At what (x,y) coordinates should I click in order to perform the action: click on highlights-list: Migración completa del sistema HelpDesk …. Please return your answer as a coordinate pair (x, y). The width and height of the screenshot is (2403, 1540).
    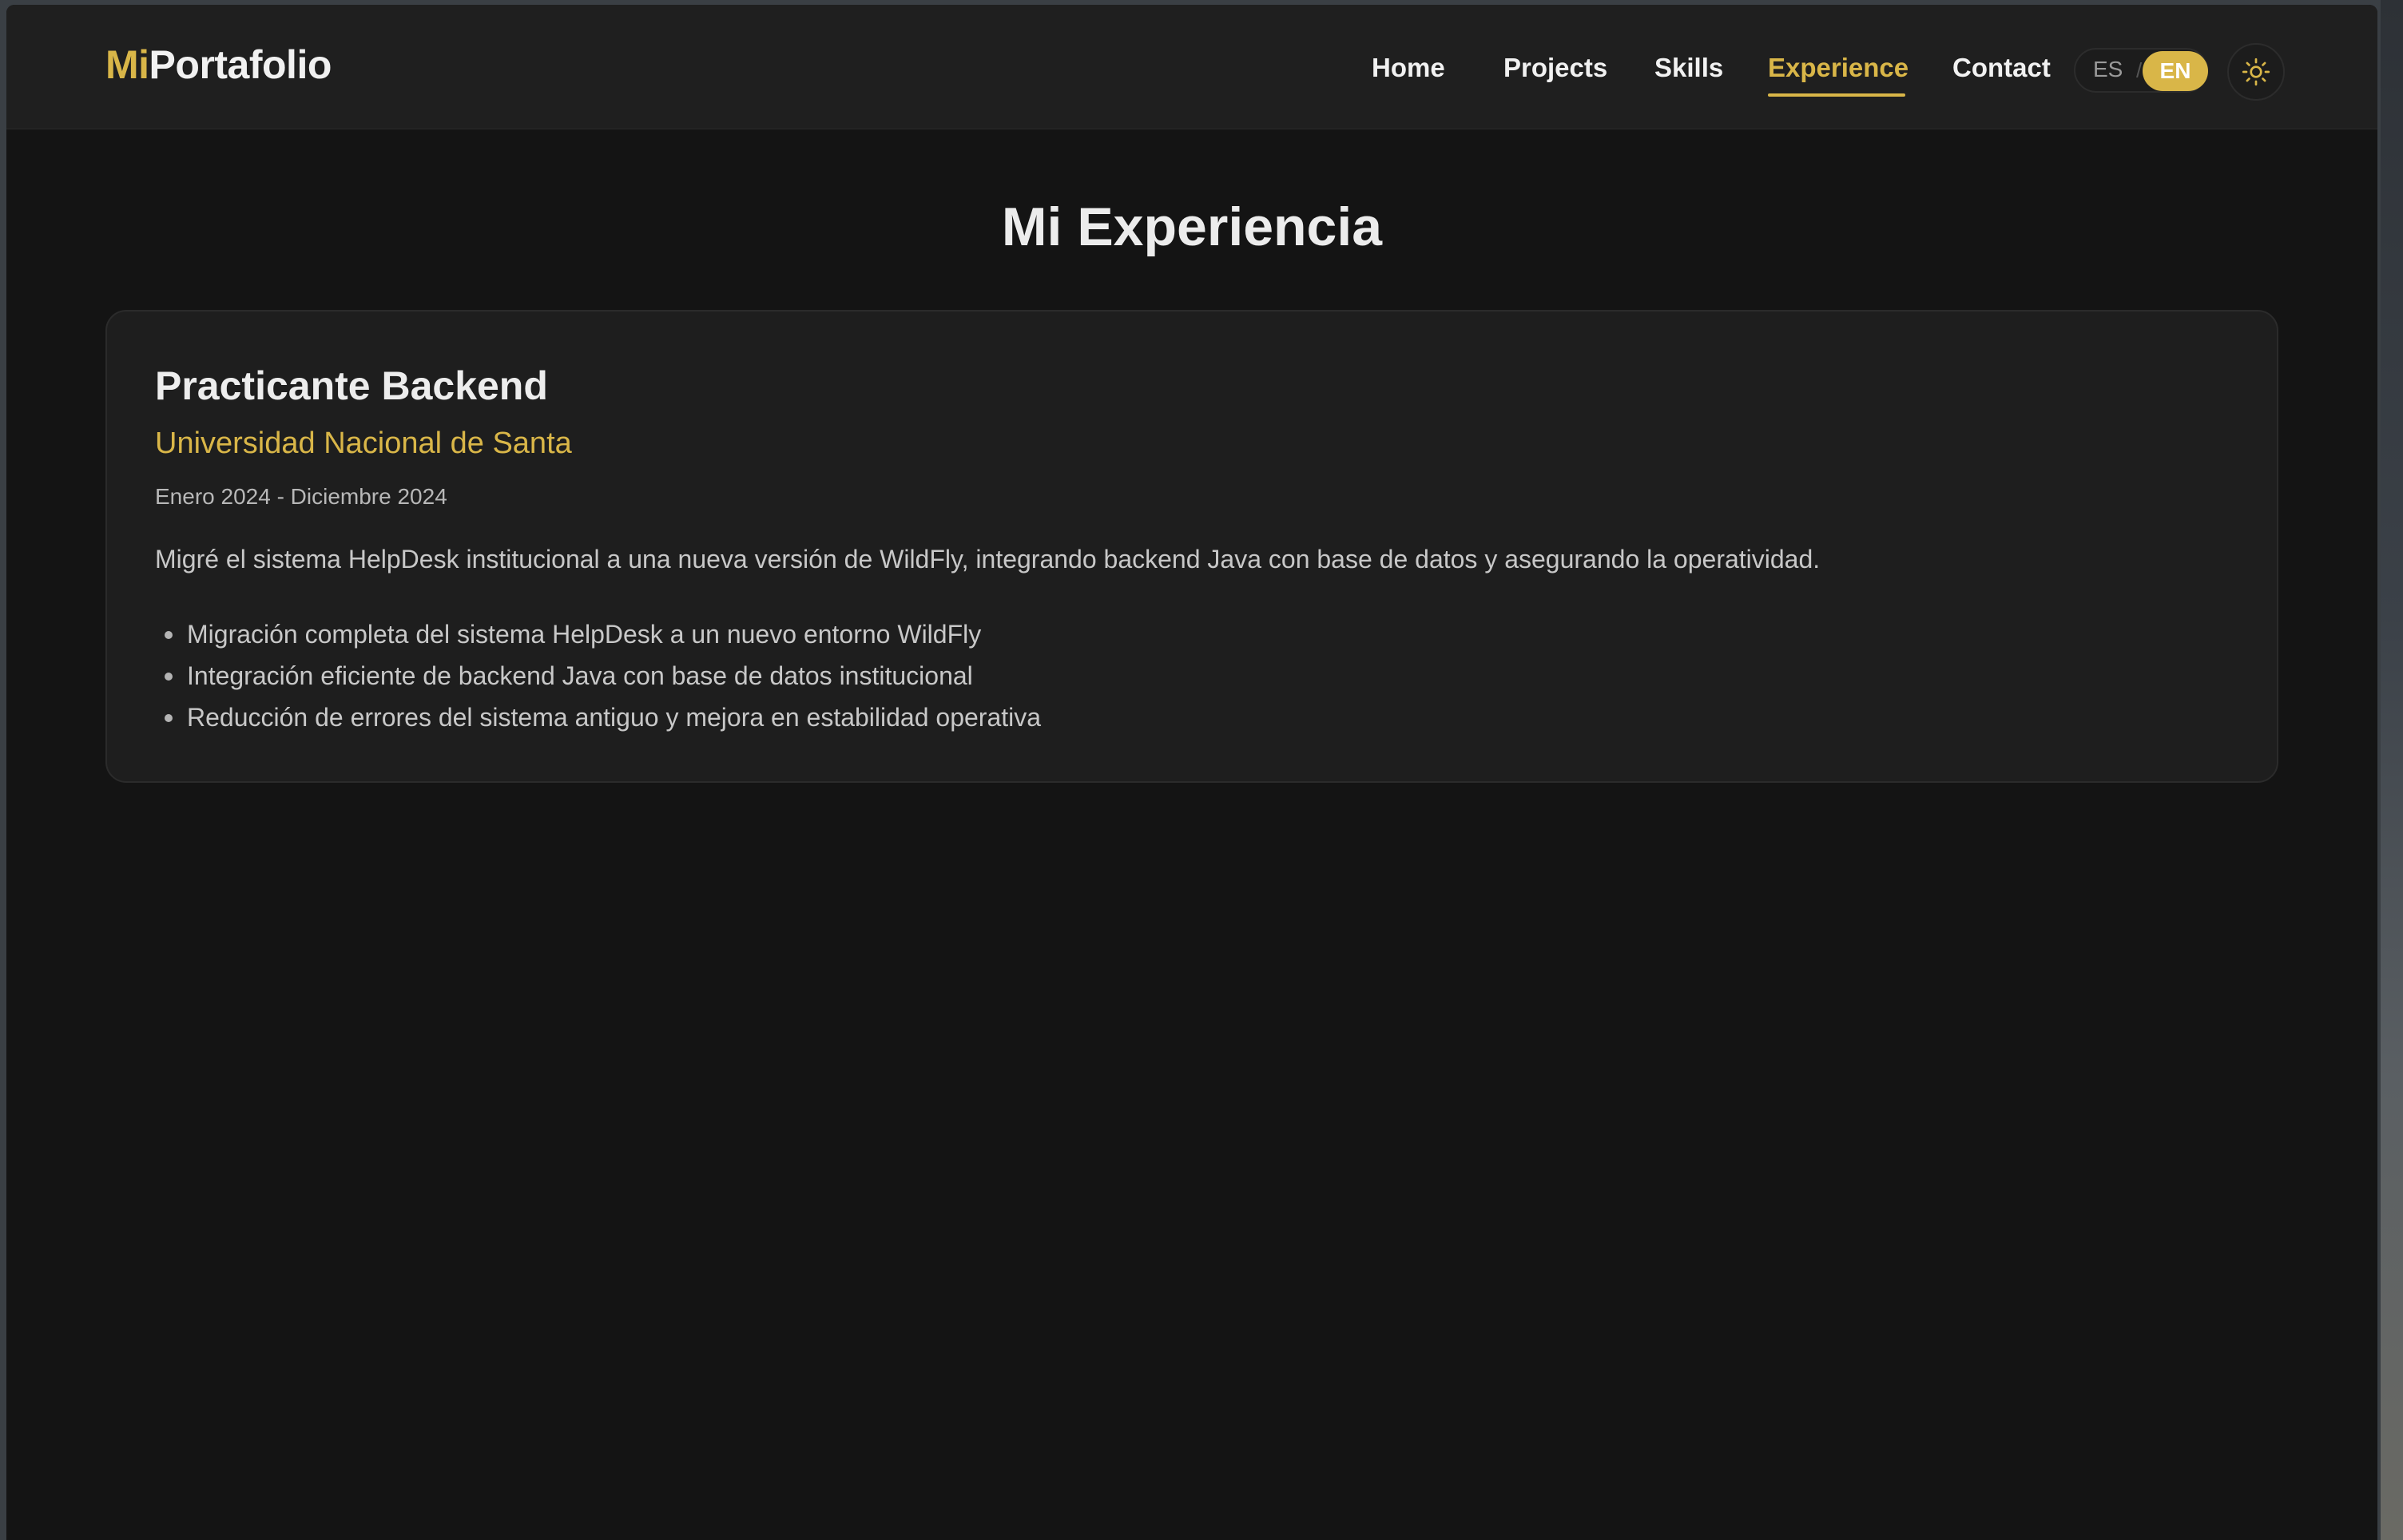
    Looking at the image, I should click on (598, 675).